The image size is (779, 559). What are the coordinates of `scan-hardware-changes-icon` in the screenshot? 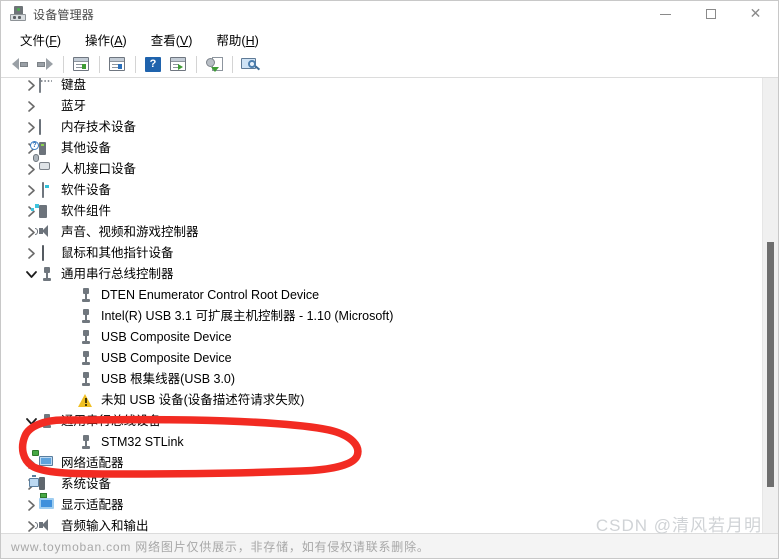 It's located at (251, 64).